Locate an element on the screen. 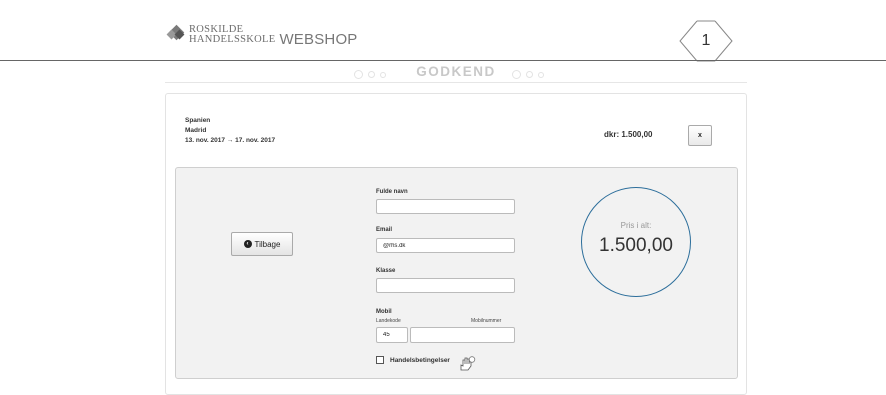  school-name: ROSKILDE HANDELSSKOLE is located at coordinates (232, 34).